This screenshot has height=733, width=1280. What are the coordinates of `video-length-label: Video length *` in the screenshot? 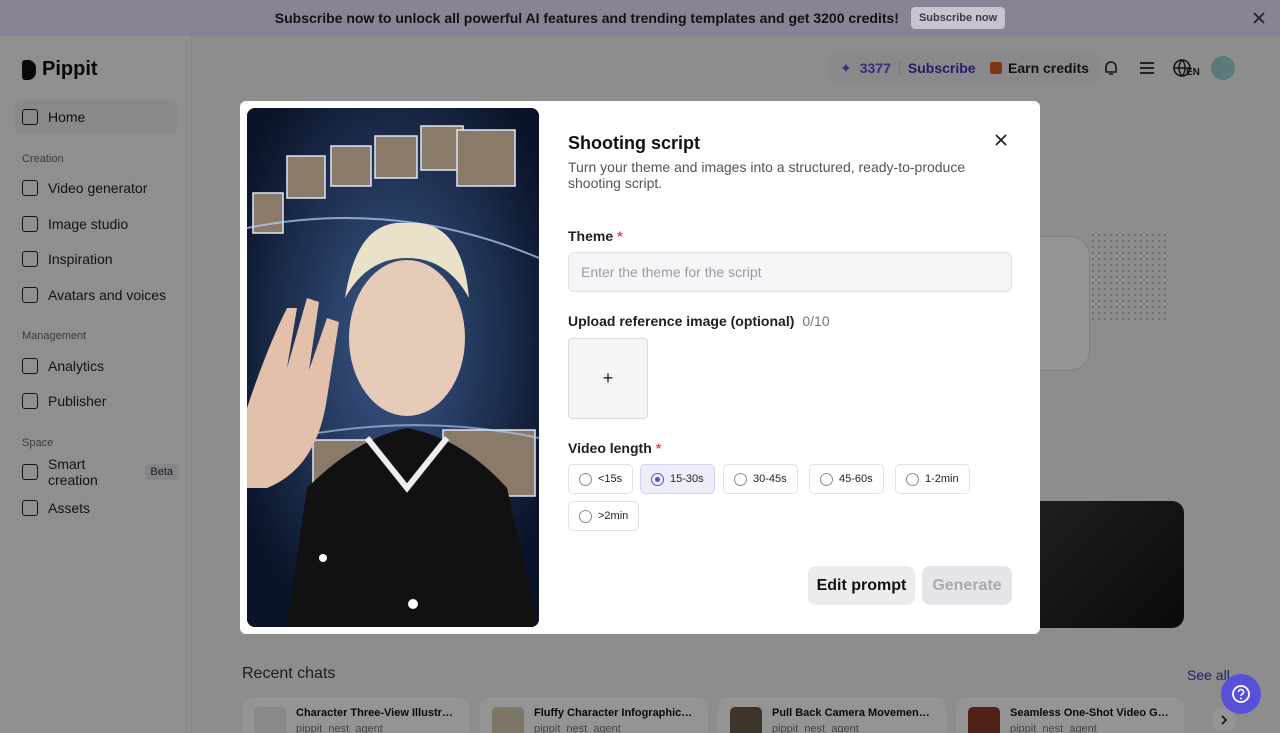 It's located at (614, 448).